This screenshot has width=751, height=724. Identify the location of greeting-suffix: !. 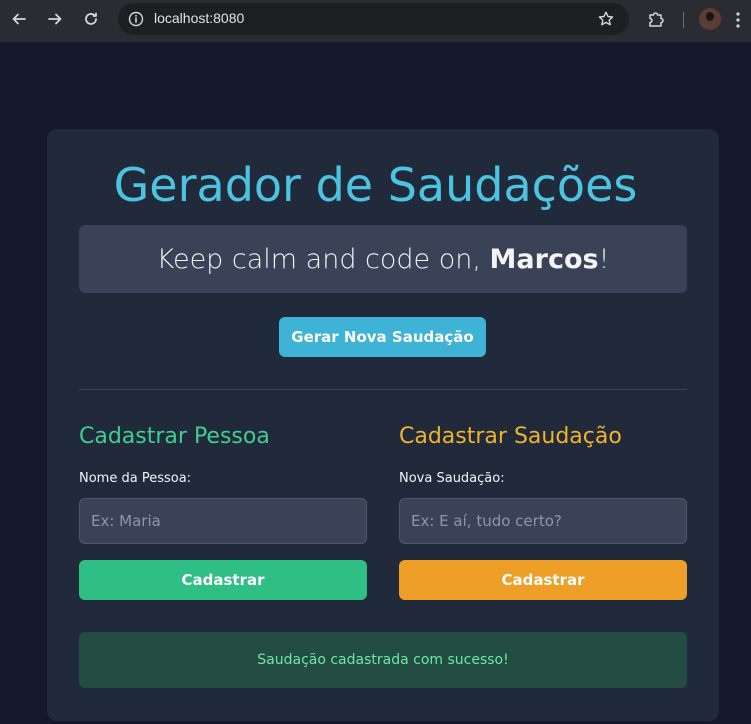
(604, 259).